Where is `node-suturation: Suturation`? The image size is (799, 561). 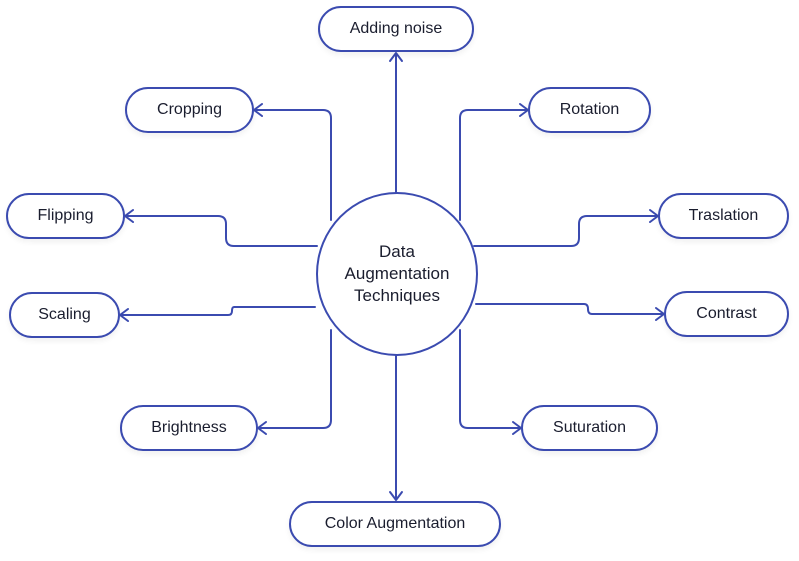 node-suturation: Suturation is located at coordinates (589, 428).